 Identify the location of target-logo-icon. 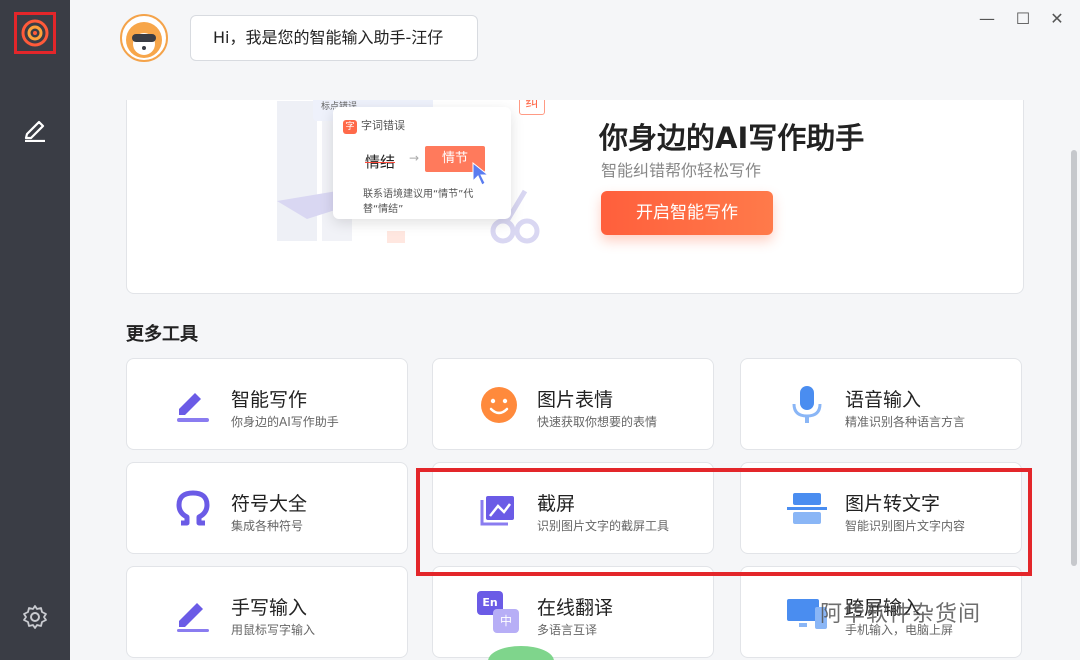
(35, 33).